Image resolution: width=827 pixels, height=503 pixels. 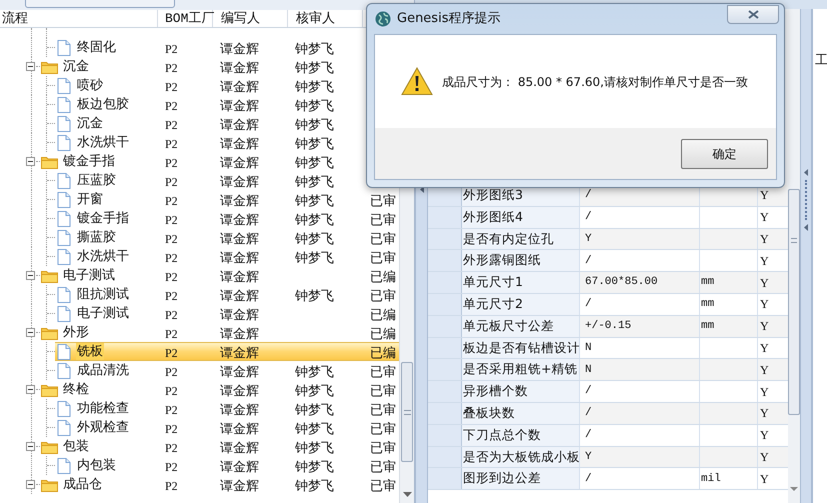 What do you see at coordinates (76, 332) in the screenshot?
I see `tree-item-label: 外形` at bounding box center [76, 332].